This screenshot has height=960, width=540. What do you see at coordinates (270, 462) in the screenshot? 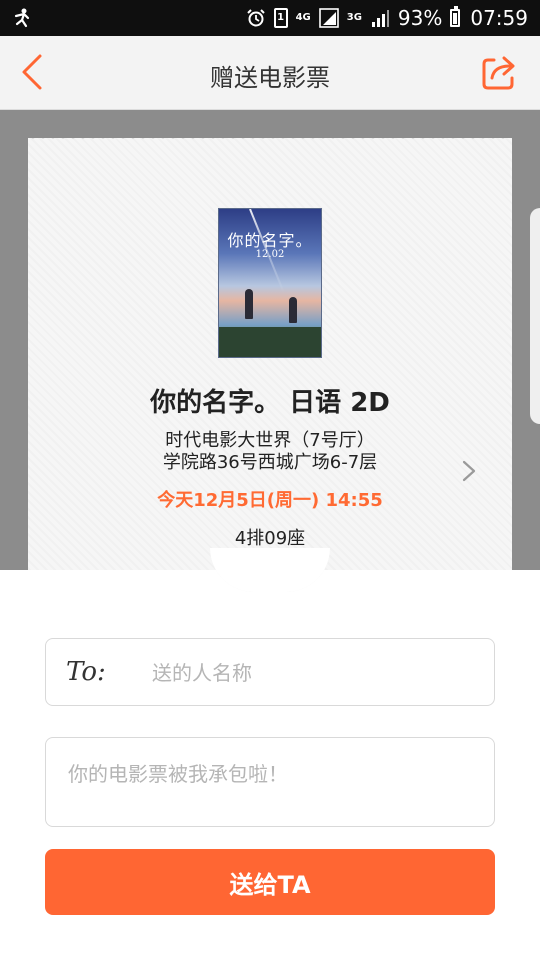
I see `cinema-address: 学院路36号西城广场6-7层` at bounding box center [270, 462].